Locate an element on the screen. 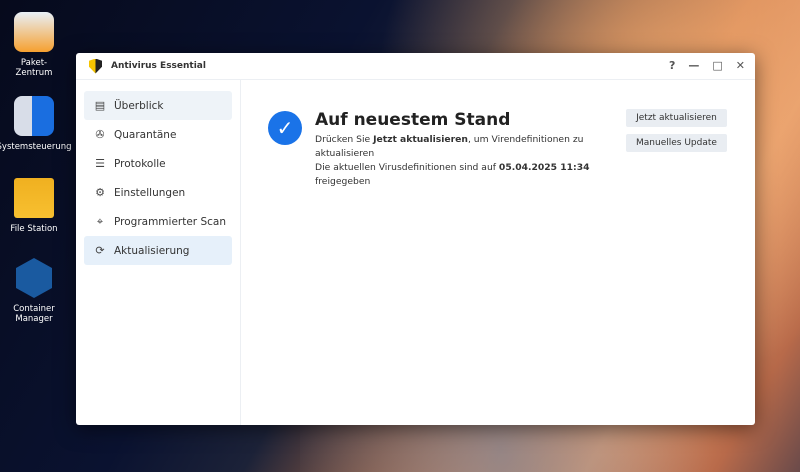 This screenshot has width=800, height=472. sidebar-item-aktualisierung: ⟳ Aktualisierung is located at coordinates (158, 250).